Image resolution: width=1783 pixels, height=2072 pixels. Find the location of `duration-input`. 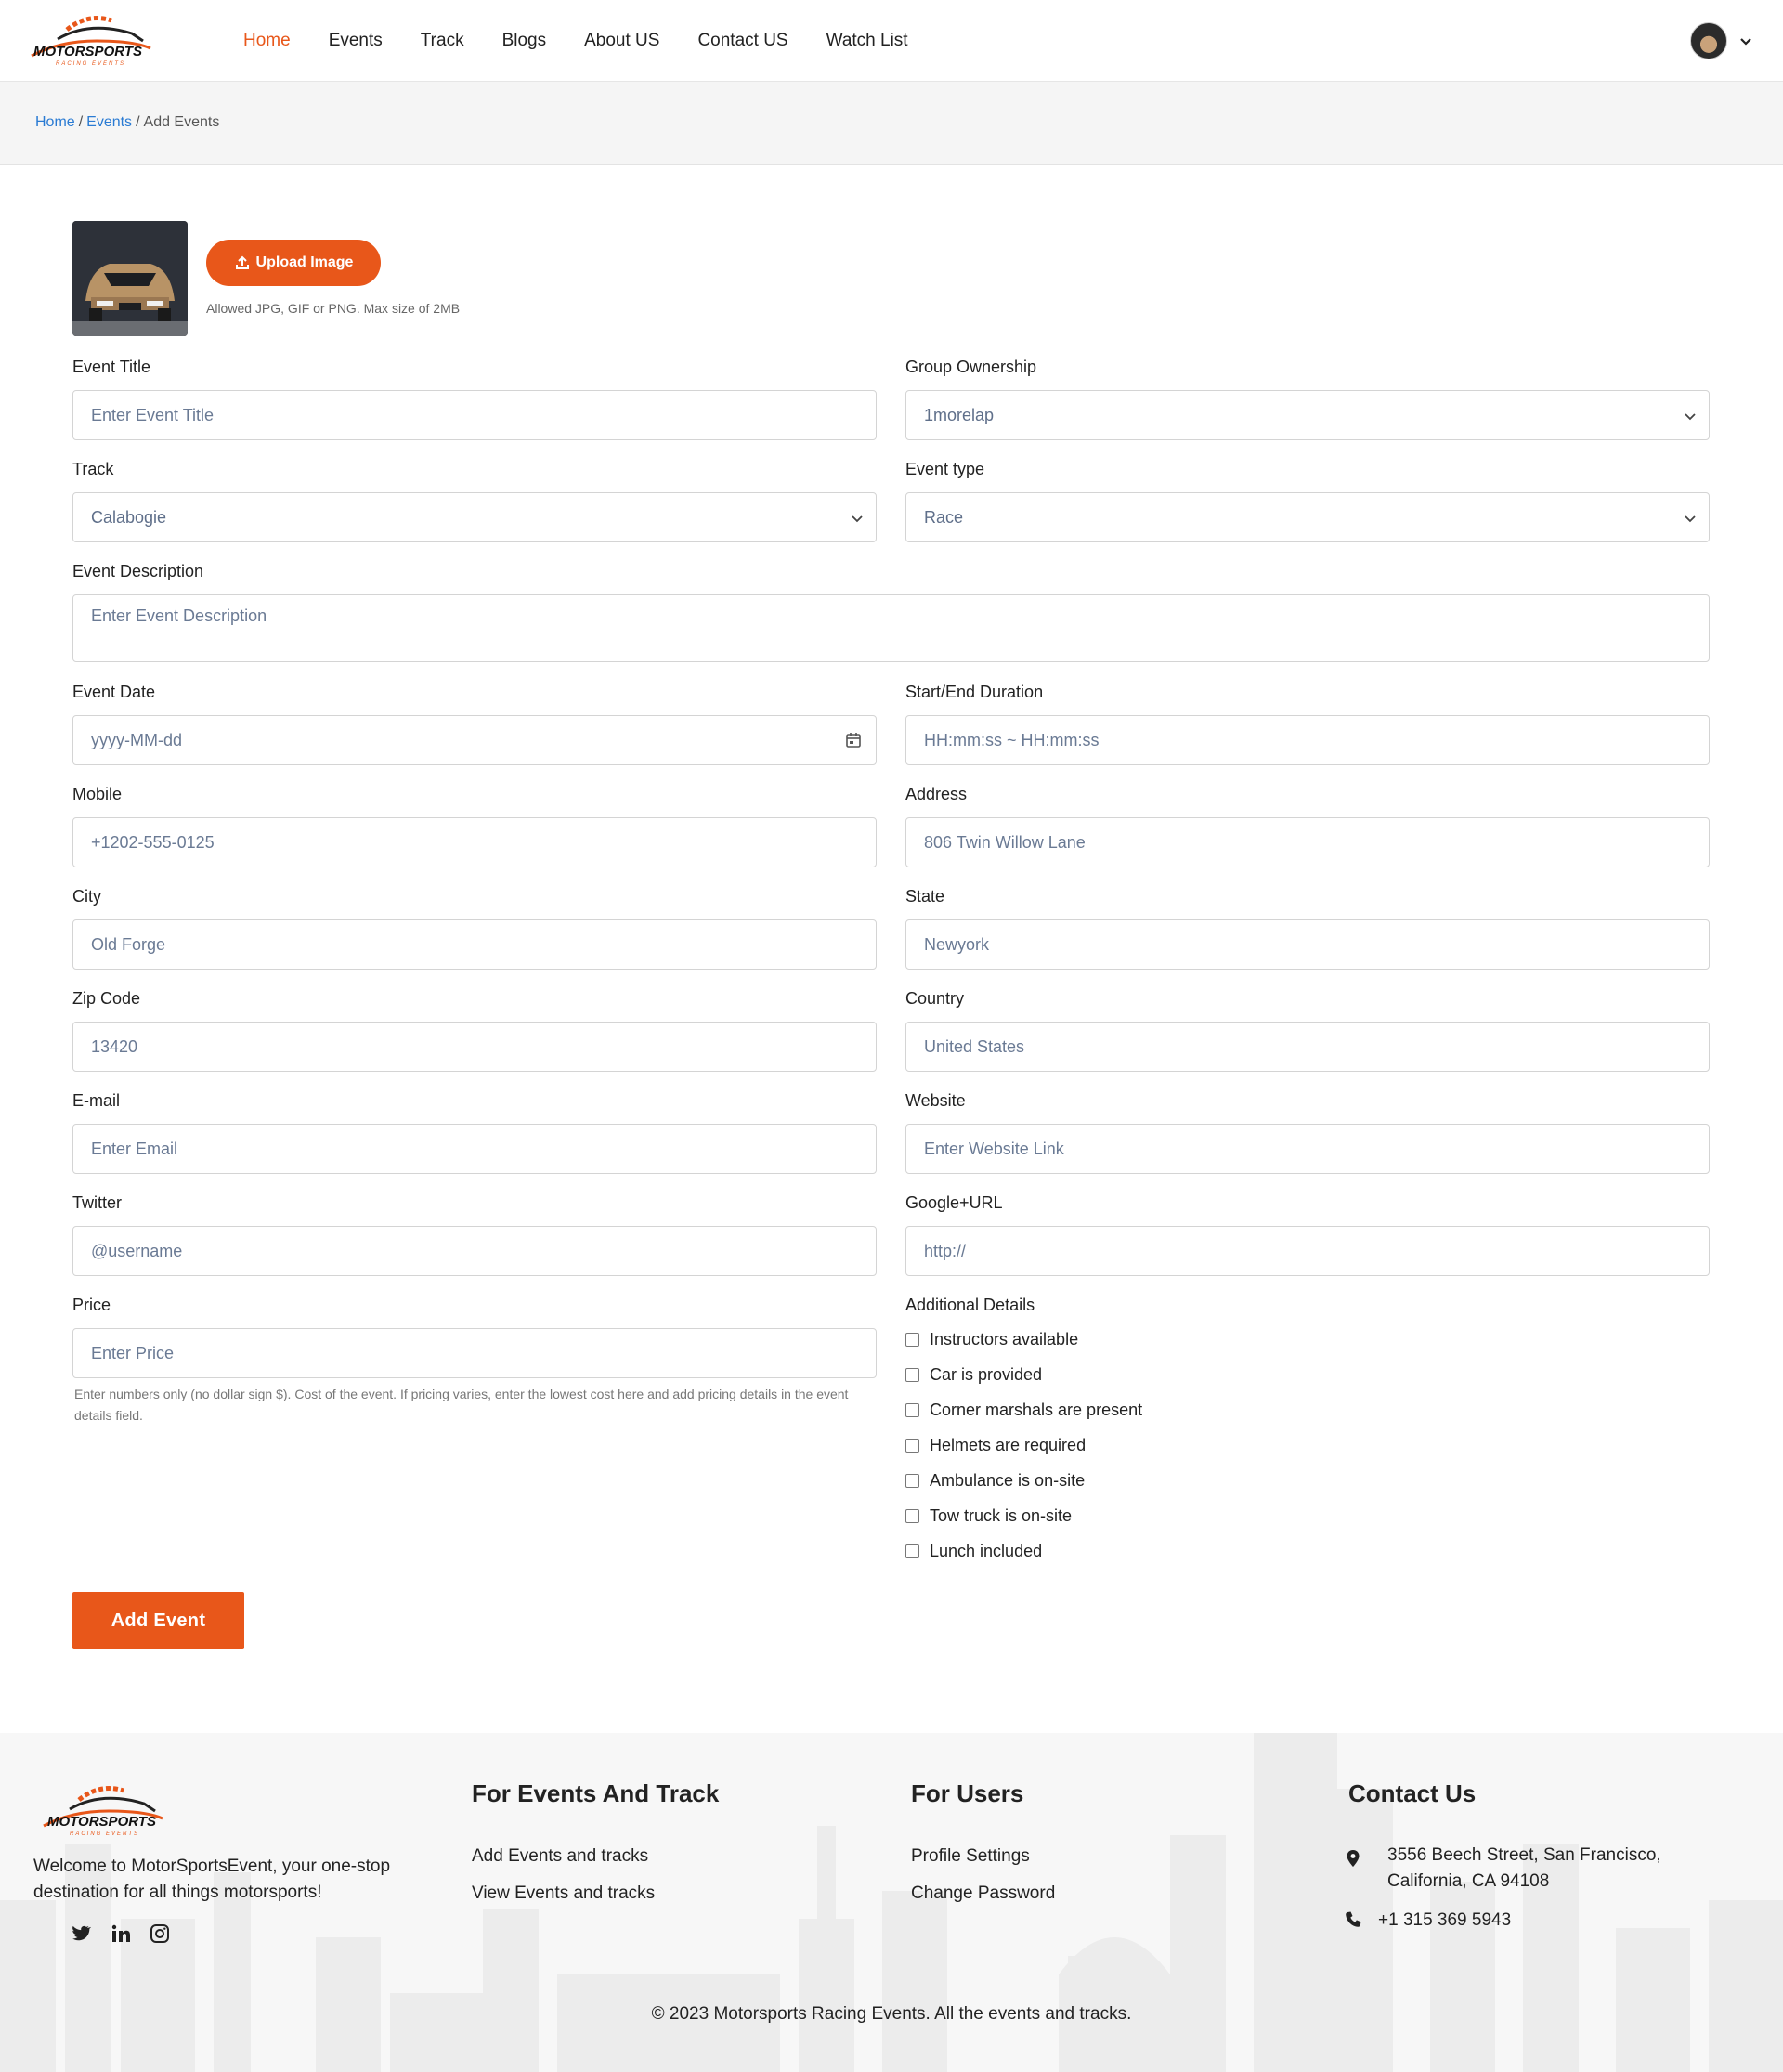

duration-input is located at coordinates (1316, 740).